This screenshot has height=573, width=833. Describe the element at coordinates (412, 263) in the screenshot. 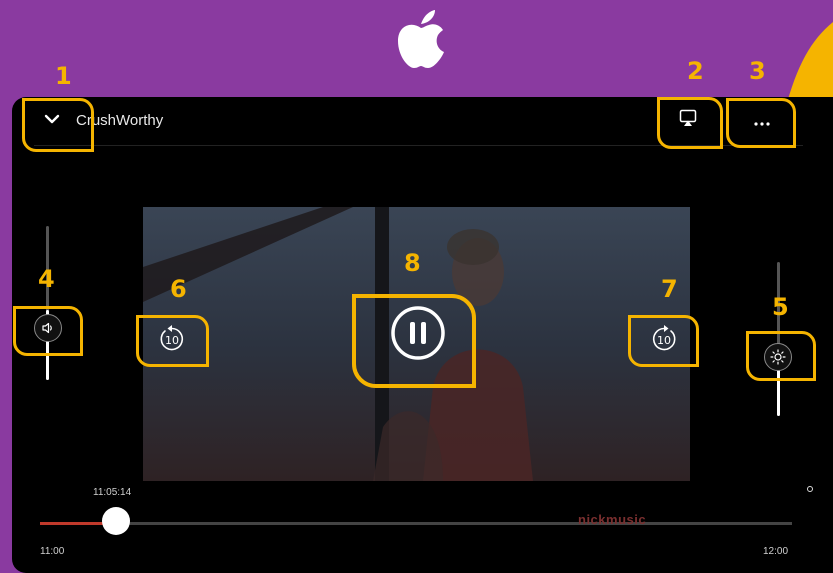

I see `callout-label-8: 8` at that location.